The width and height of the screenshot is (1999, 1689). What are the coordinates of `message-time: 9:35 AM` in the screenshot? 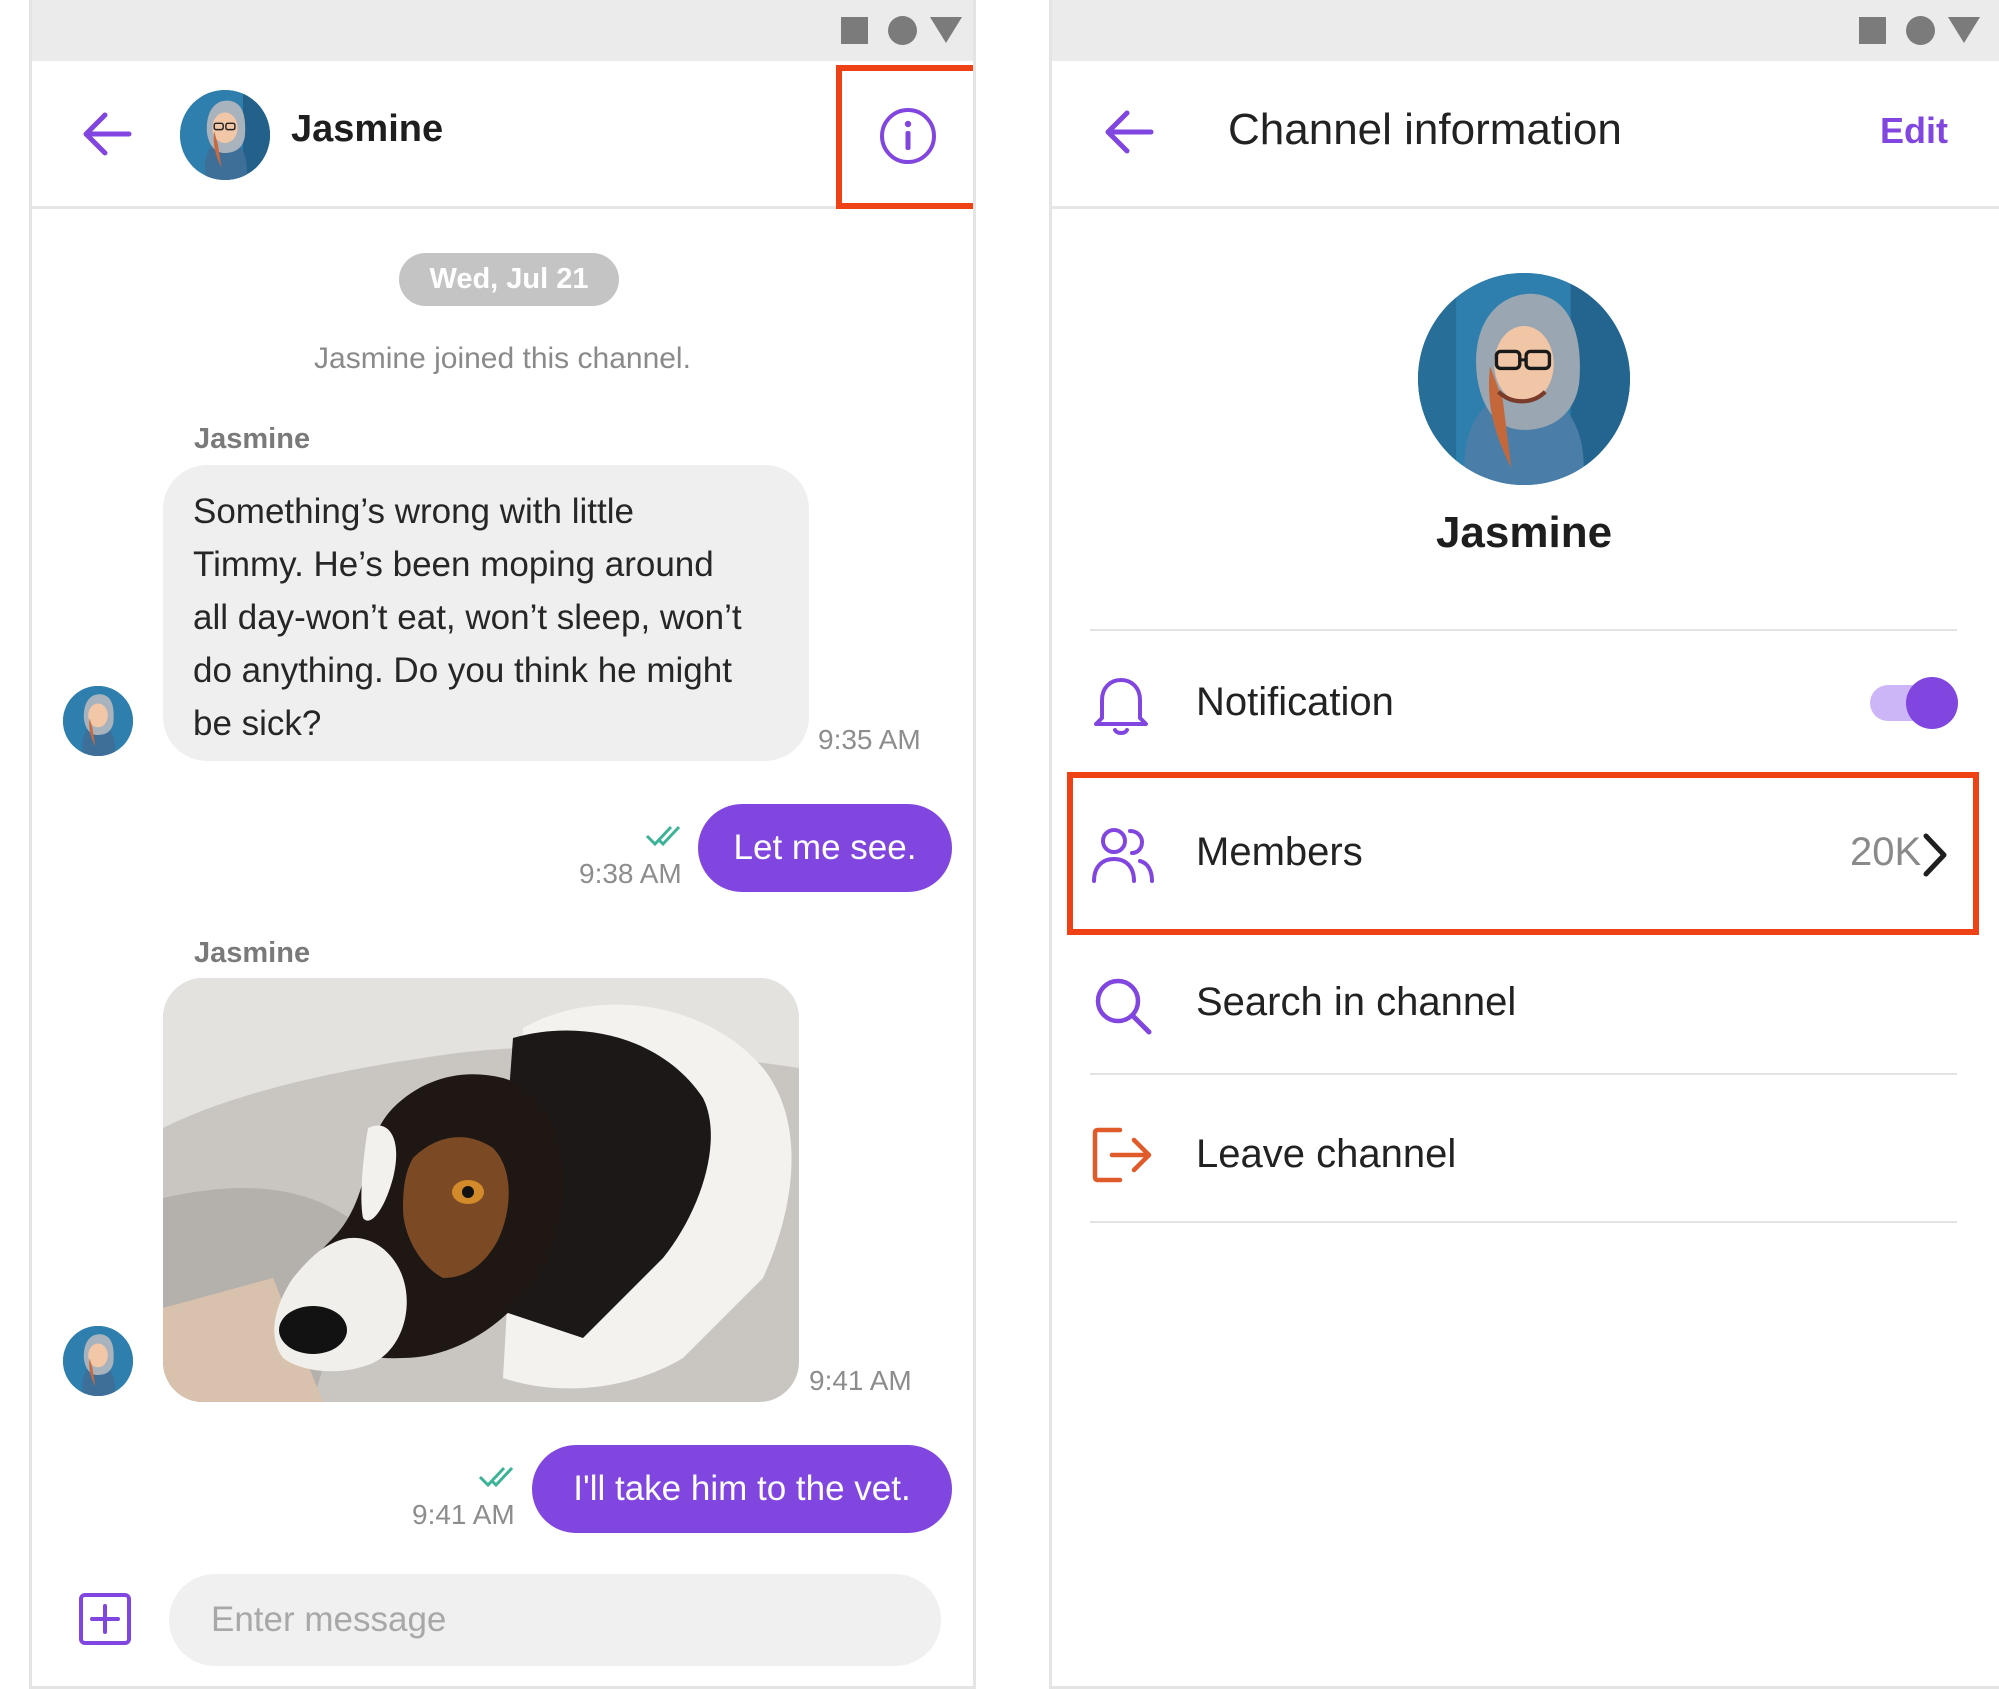 It's located at (869, 739).